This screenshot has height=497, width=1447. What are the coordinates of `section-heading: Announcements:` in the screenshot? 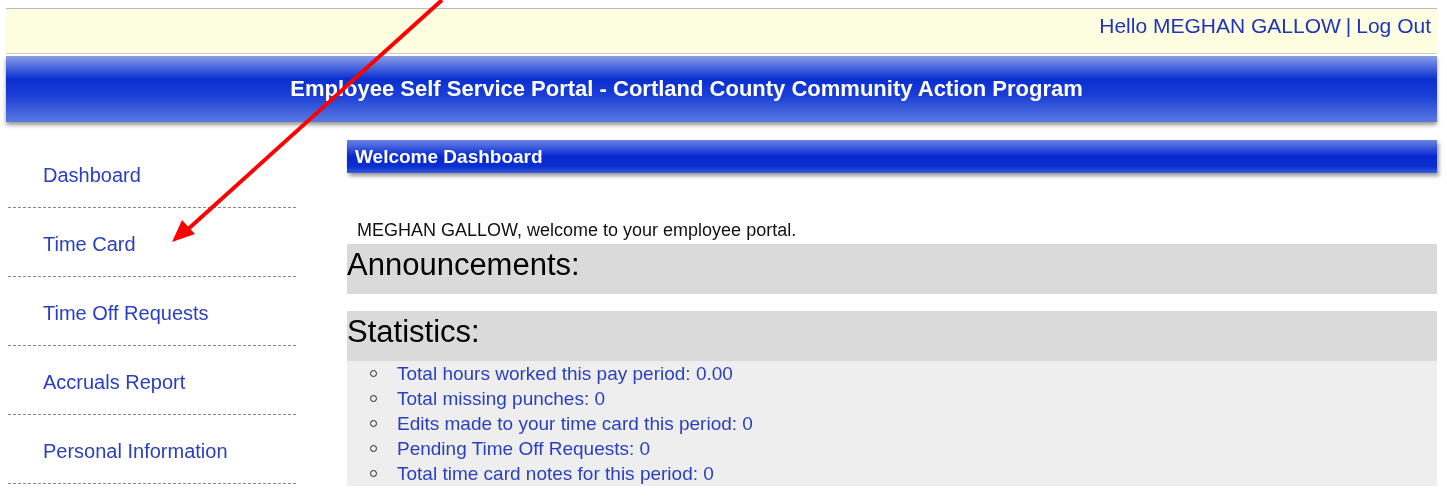 It's located at (892, 269).